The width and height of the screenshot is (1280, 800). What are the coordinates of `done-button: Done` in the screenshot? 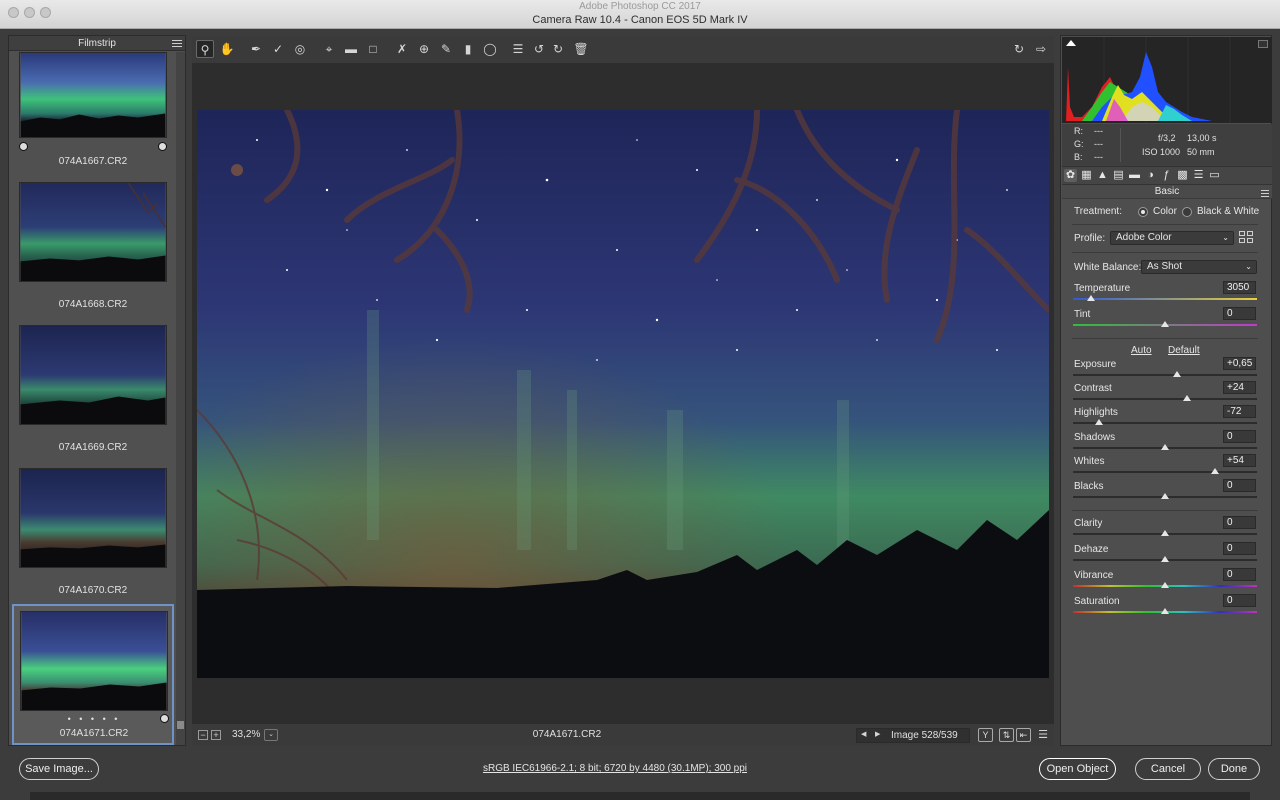 It's located at (1234, 769).